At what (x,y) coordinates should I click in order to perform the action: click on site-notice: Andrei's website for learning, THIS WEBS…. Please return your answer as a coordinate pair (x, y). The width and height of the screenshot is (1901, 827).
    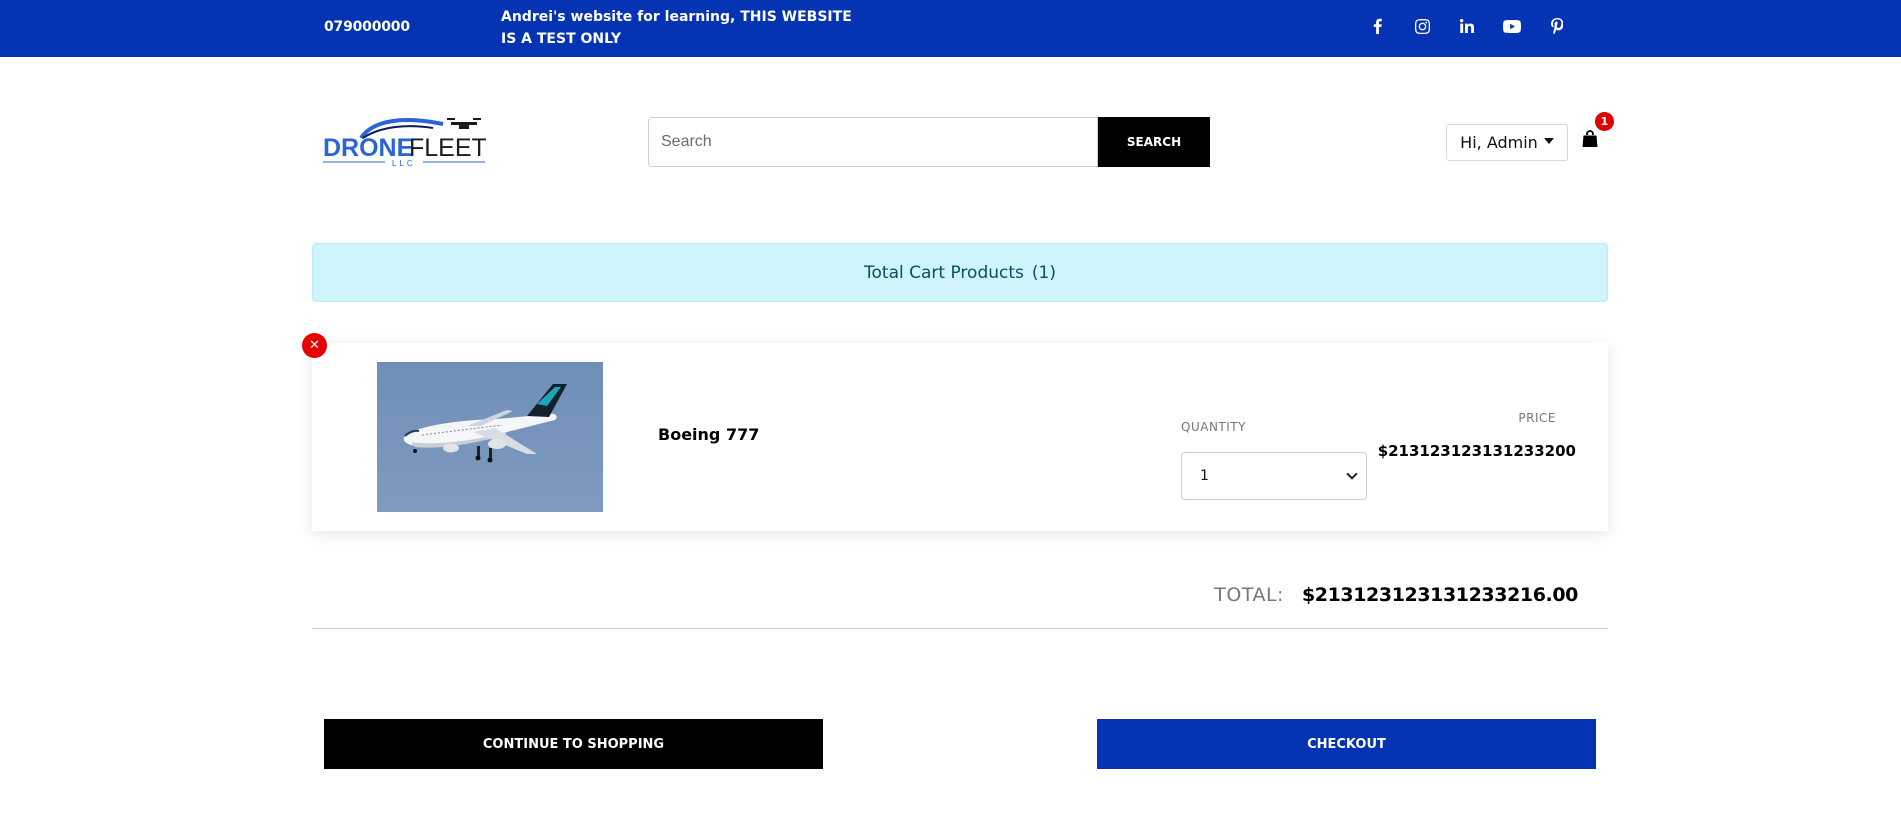
    Looking at the image, I should click on (676, 28).